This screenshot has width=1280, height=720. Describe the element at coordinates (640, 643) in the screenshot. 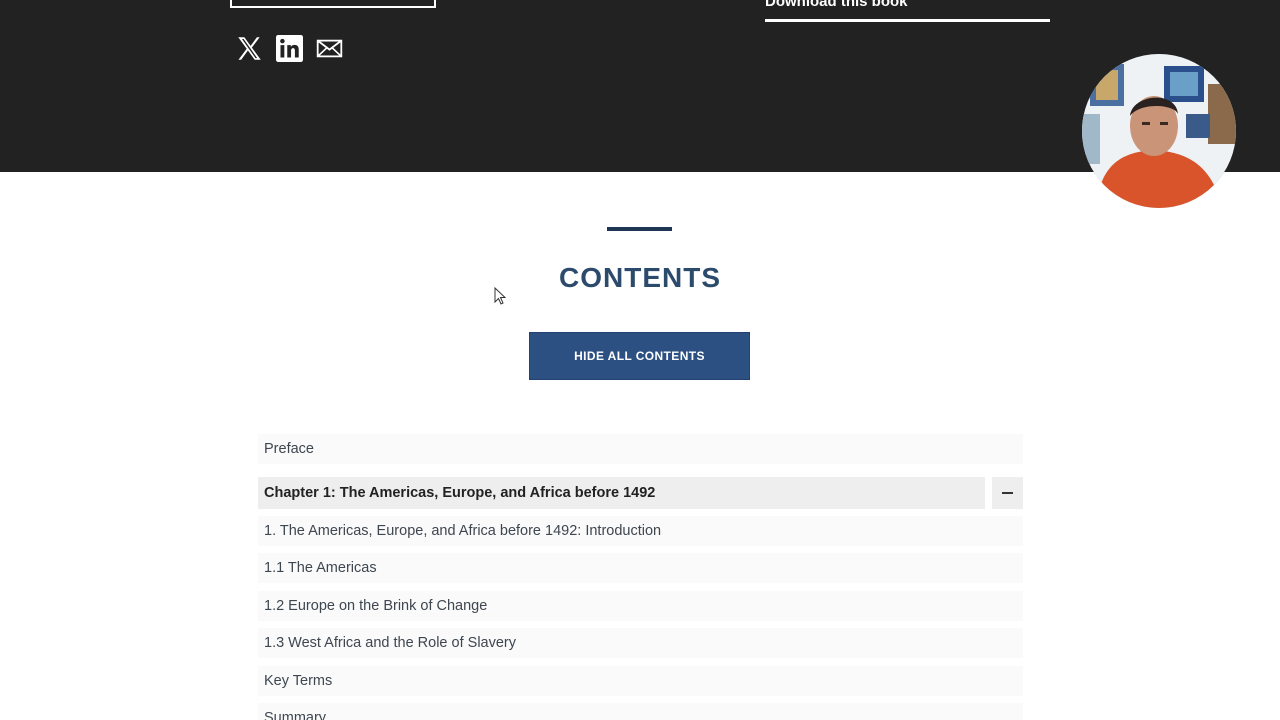

I see `toc-item: 1.3 West Africa and the Role of Slavery` at that location.